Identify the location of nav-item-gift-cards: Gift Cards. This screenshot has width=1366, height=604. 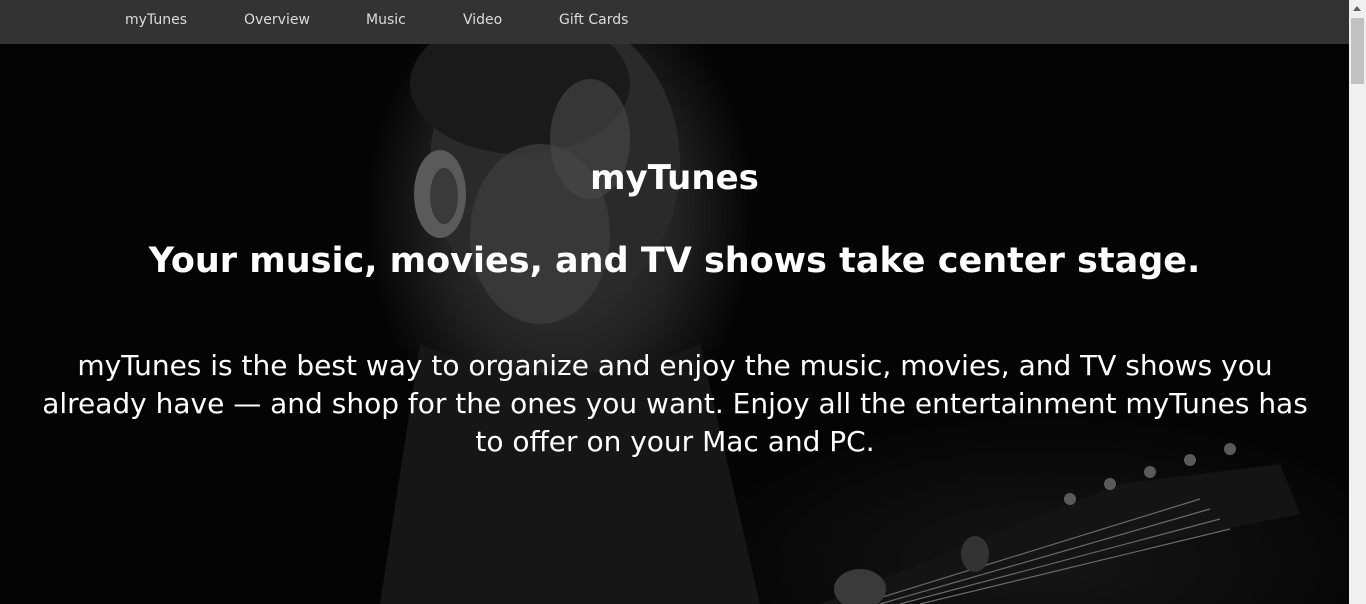
(593, 20).